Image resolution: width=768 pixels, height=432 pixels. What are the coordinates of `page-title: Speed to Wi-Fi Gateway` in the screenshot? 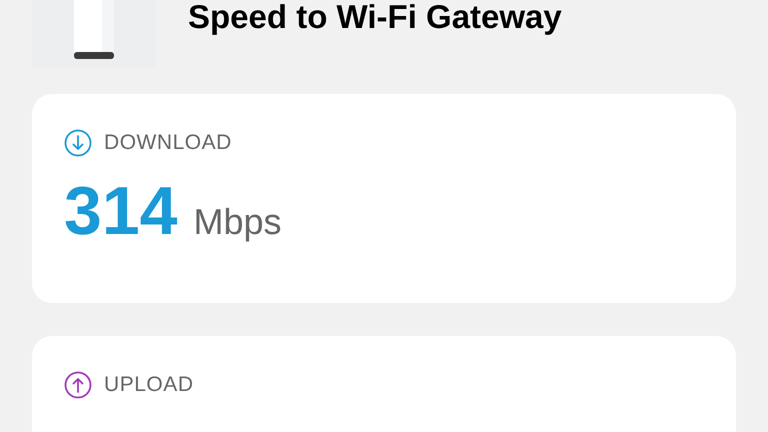 It's located at (375, 17).